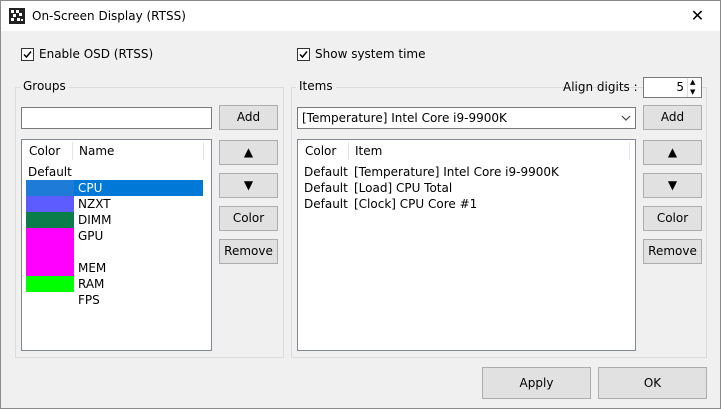 The width and height of the screenshot is (721, 409). I want to click on group-color-cell: Default, so click(50, 172).